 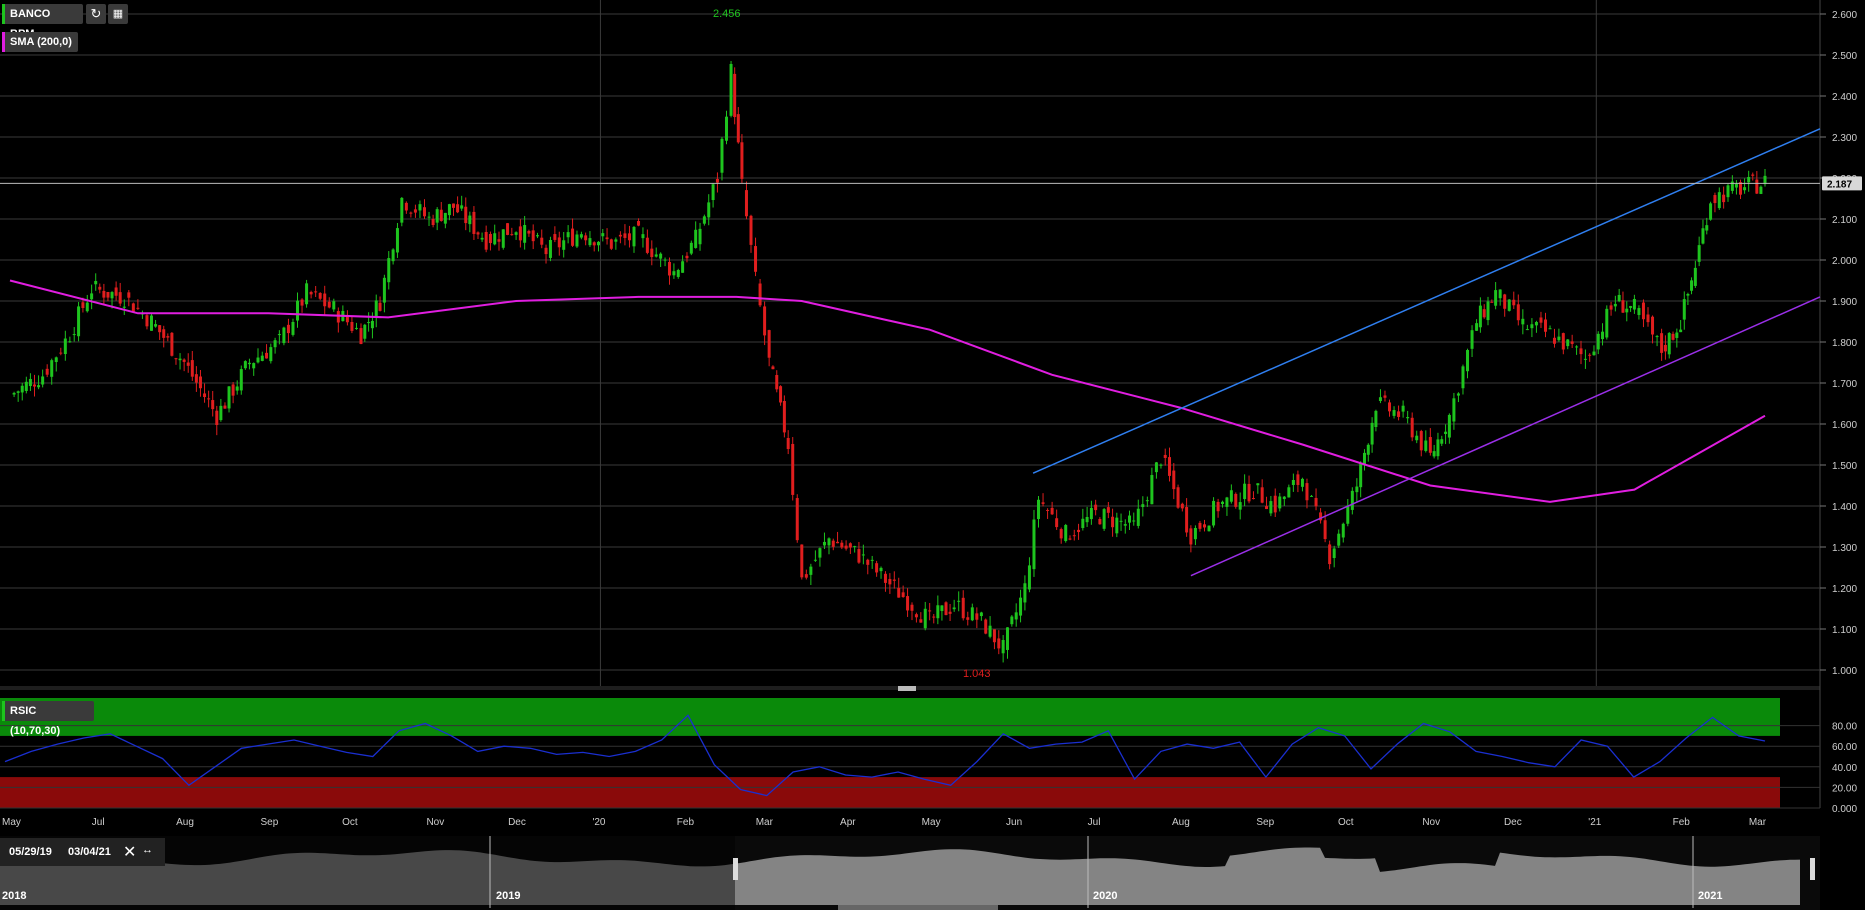 I want to click on navigator-year-2019: 2019, so click(x=508, y=896).